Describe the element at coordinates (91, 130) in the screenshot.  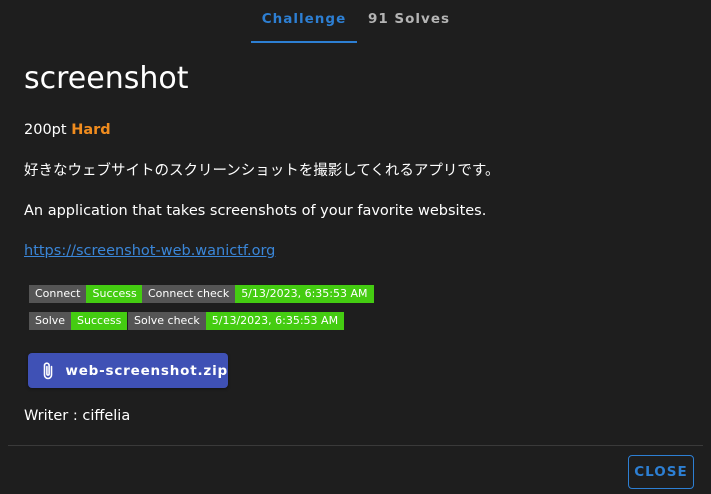
I see `difficulty-label: Hard` at that location.